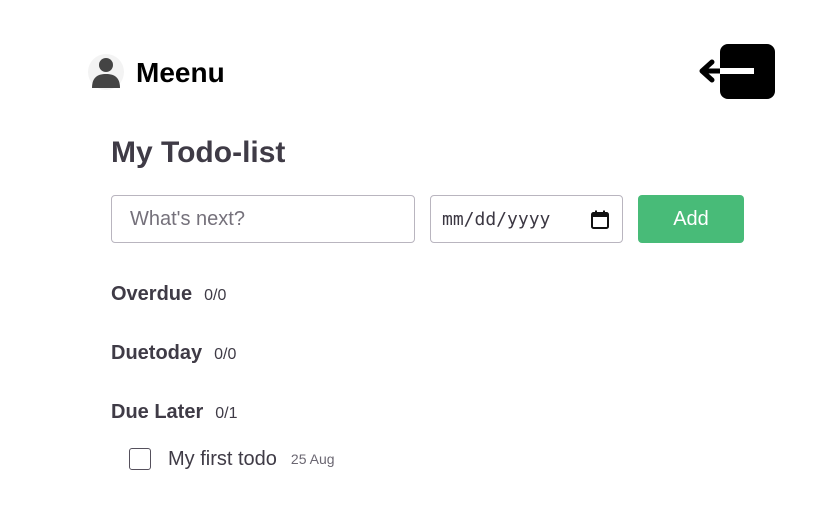  What do you see at coordinates (496, 219) in the screenshot?
I see `date-placeholder: mm/dd/yyyy` at bounding box center [496, 219].